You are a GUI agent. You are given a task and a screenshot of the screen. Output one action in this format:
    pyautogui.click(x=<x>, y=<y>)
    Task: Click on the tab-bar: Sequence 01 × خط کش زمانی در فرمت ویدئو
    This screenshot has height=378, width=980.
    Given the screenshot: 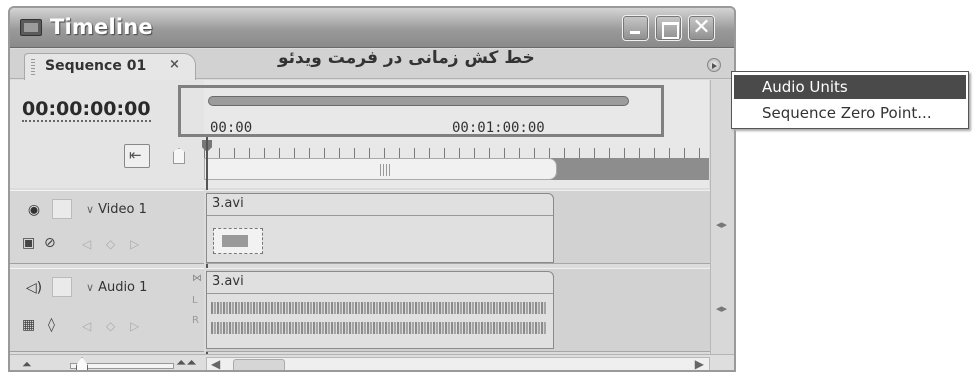 What is the action you would take?
    pyautogui.click(x=372, y=64)
    